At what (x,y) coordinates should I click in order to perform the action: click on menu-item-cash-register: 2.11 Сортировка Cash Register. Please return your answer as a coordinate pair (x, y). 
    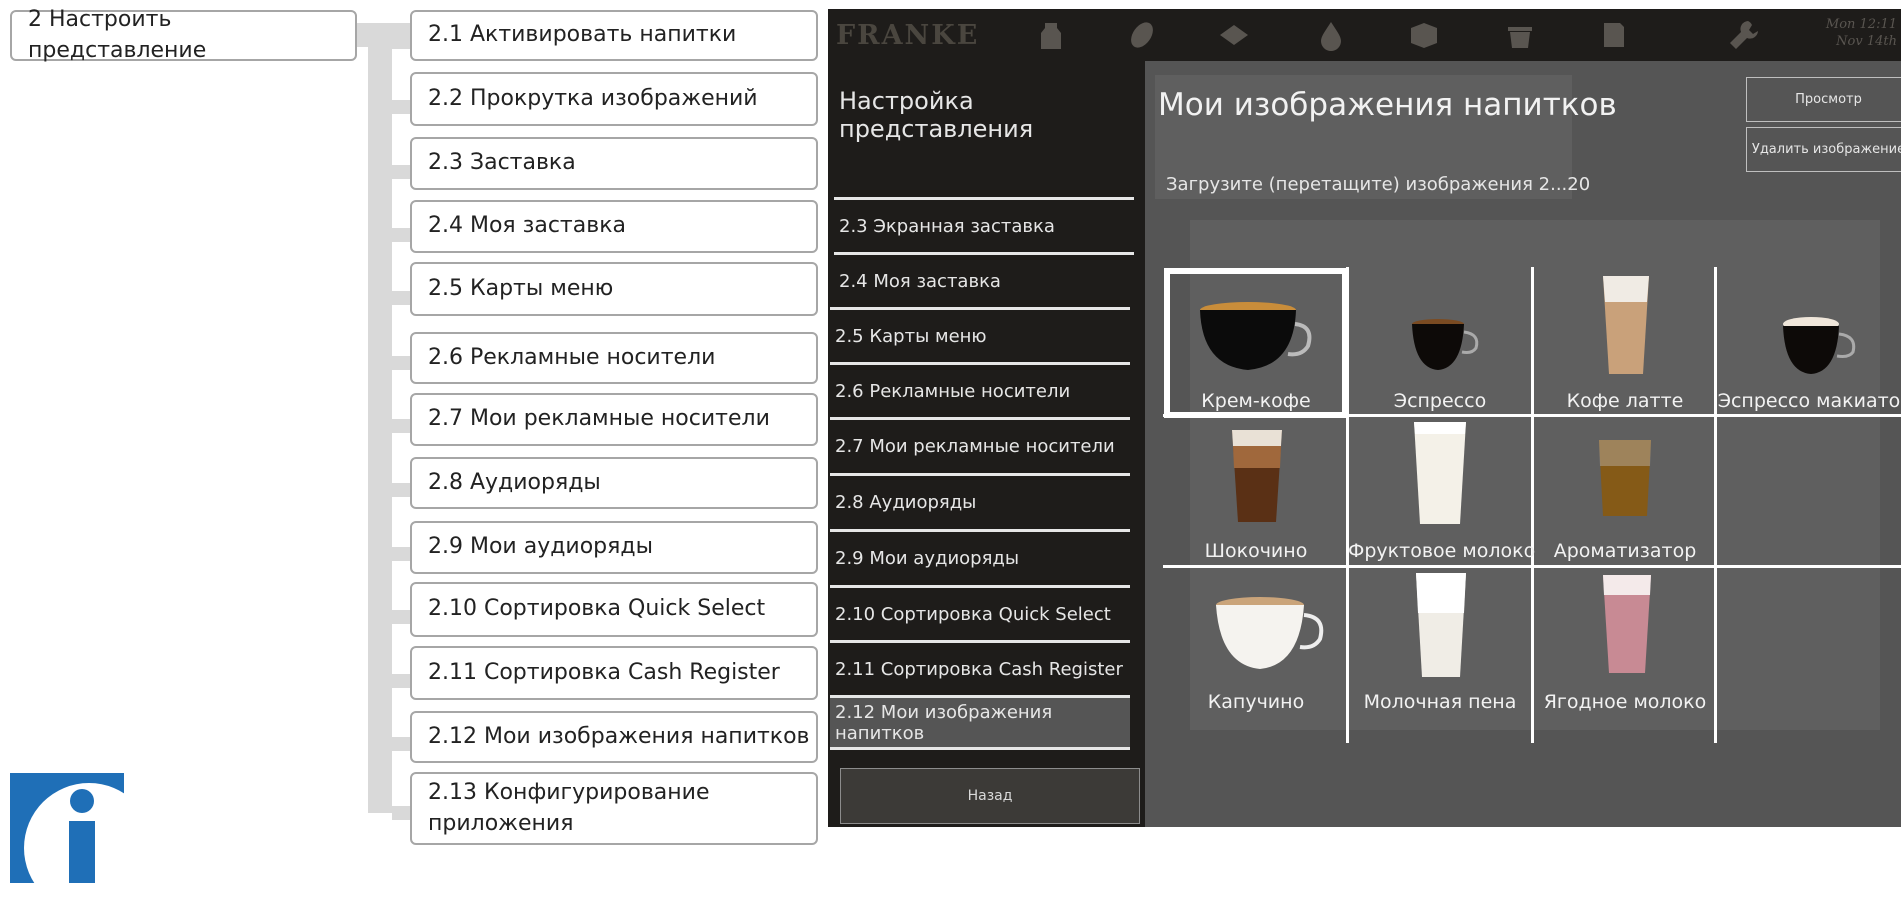
    Looking at the image, I should click on (614, 673).